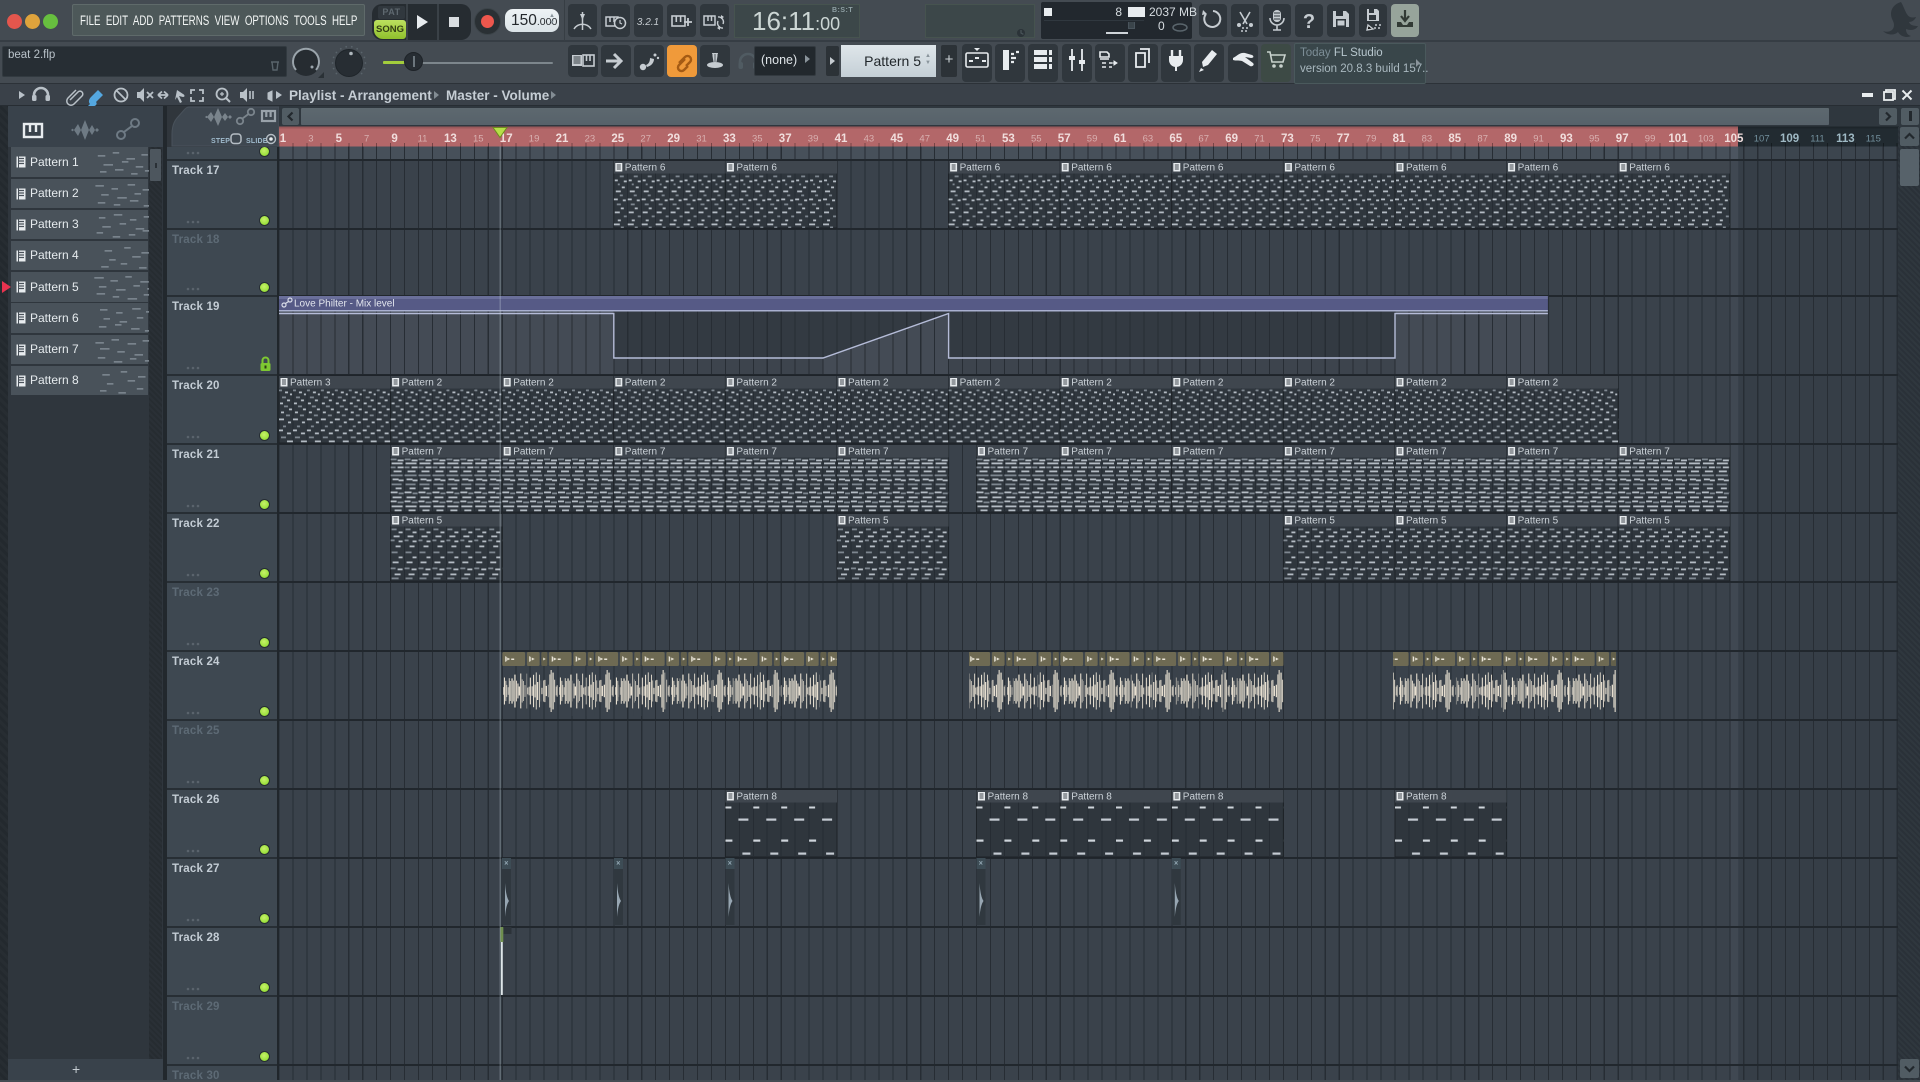  I want to click on svg-text: 77, so click(1343, 139).